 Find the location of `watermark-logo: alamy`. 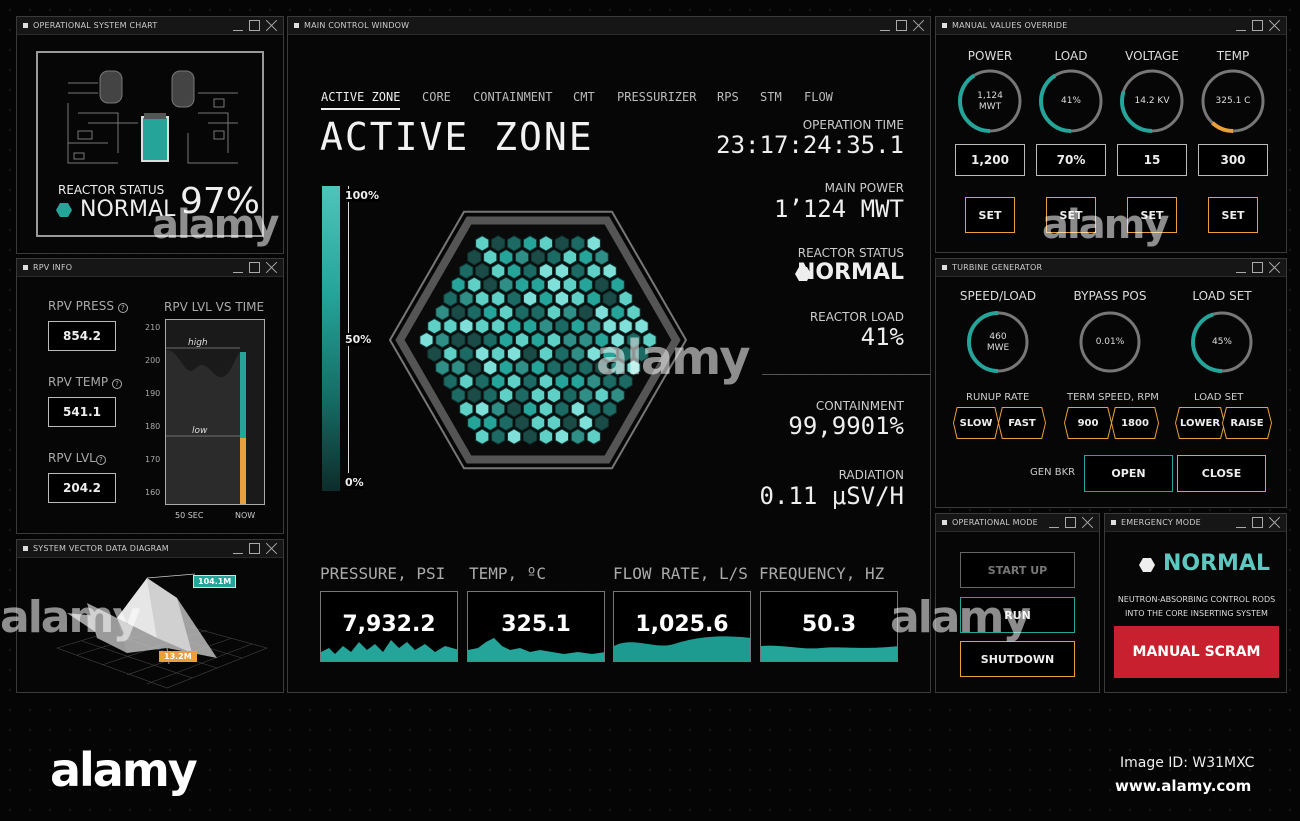

watermark-logo: alamy is located at coordinates (124, 770).